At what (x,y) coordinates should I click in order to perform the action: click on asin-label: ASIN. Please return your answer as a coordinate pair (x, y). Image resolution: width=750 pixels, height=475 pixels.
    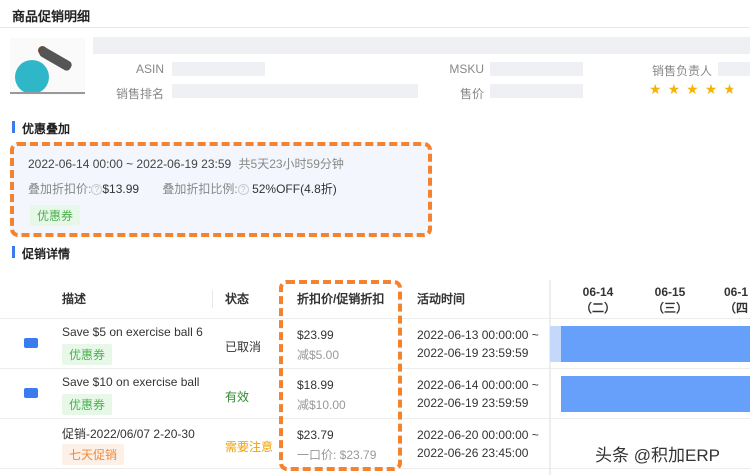
    Looking at the image, I should click on (149, 69).